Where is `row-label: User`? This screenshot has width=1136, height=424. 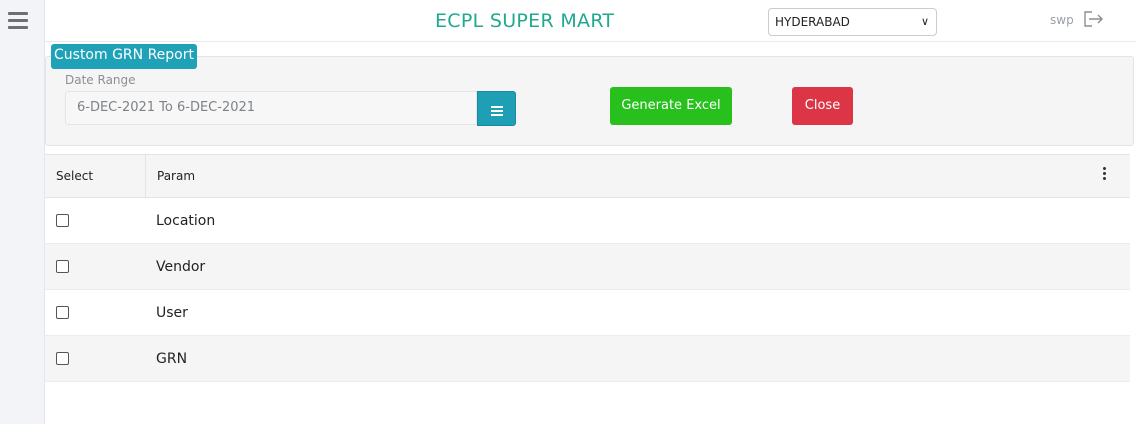 row-label: User is located at coordinates (172, 313).